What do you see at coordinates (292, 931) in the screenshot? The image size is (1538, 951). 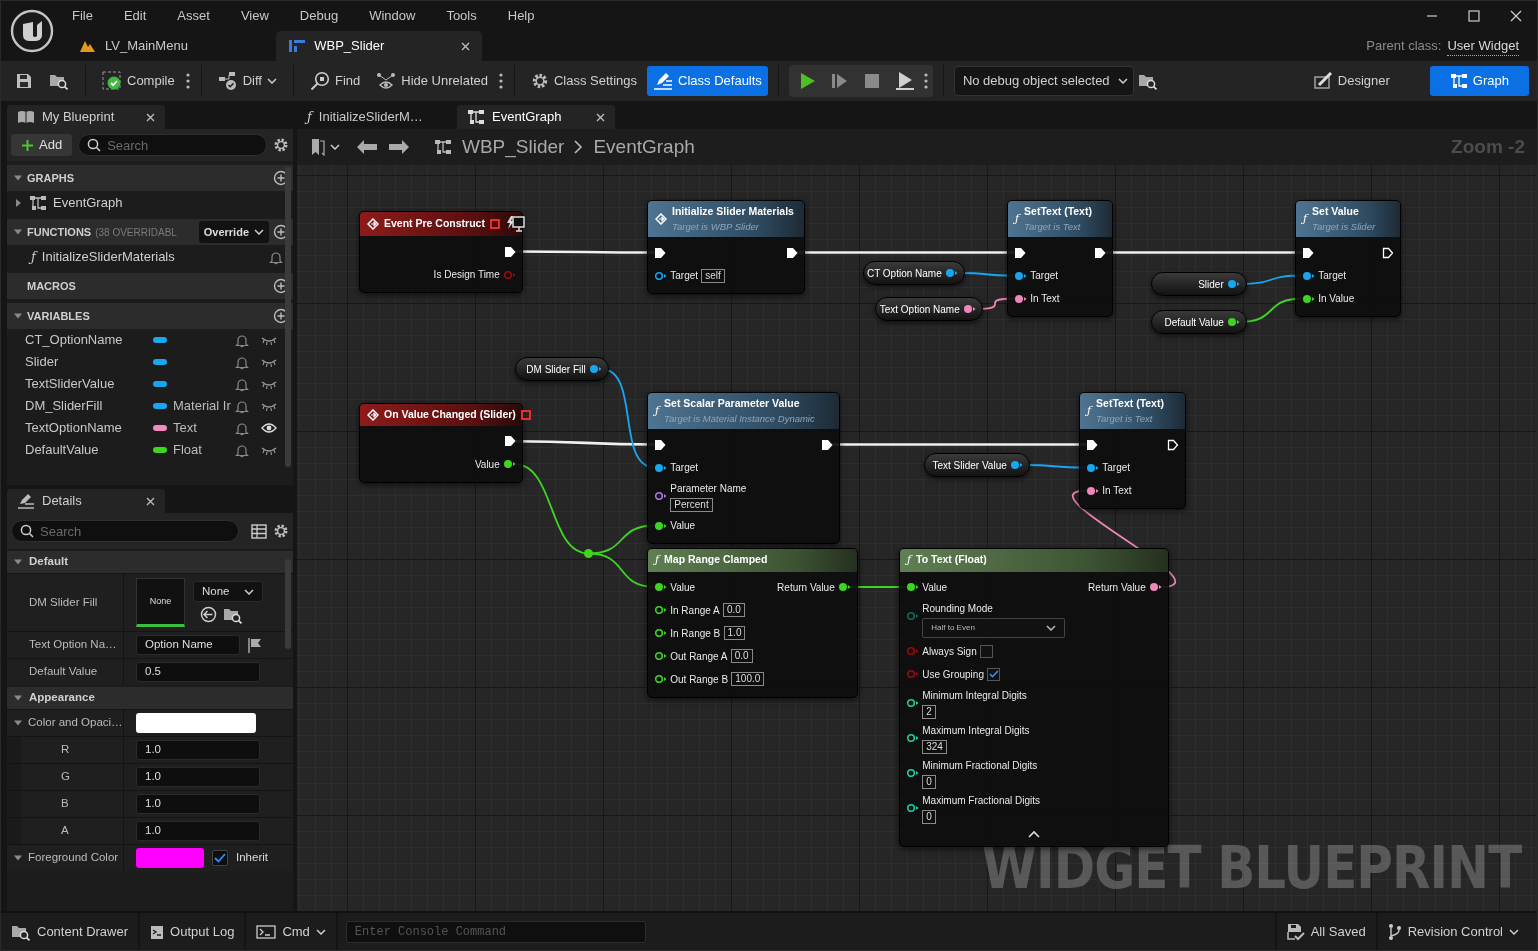 I see `cmd-dropdown: Cmd` at bounding box center [292, 931].